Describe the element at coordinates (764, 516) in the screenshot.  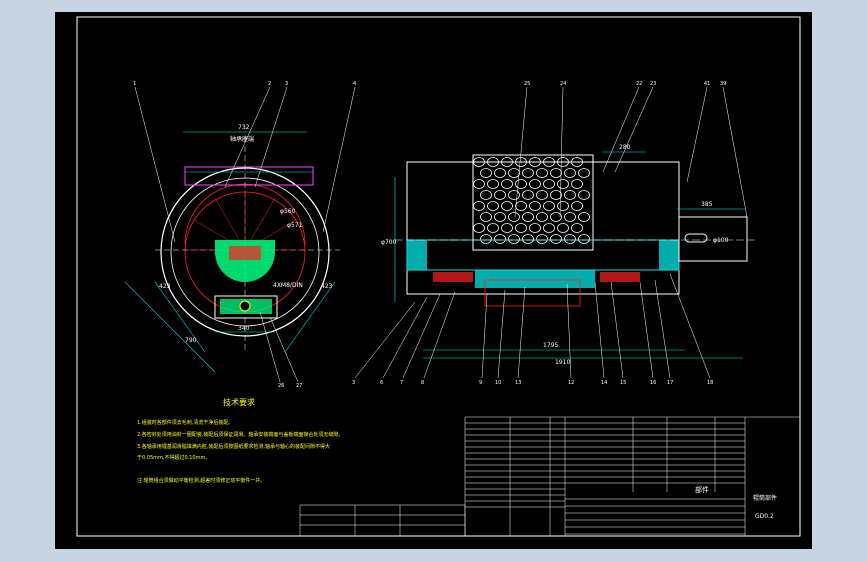
I see `drawing-number: GD0.2` at that location.